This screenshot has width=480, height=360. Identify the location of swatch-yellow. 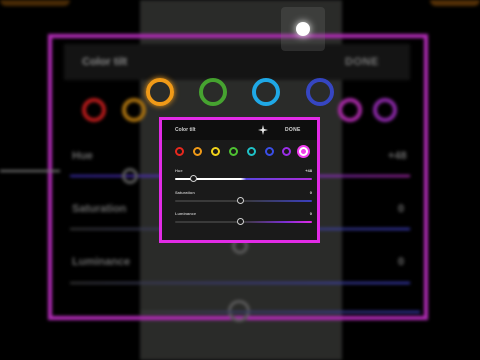
(215, 151).